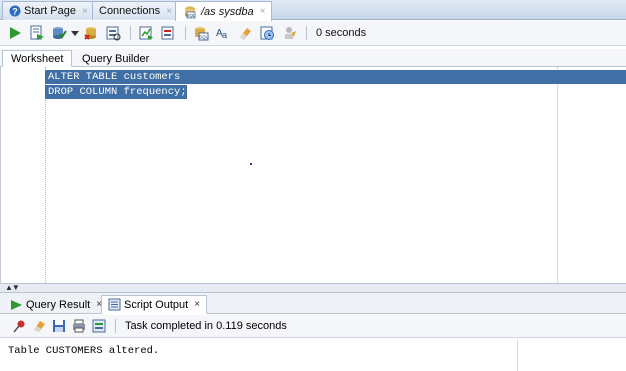 This screenshot has width=626, height=371. What do you see at coordinates (59, 326) in the screenshot?
I see `save-icon` at bounding box center [59, 326].